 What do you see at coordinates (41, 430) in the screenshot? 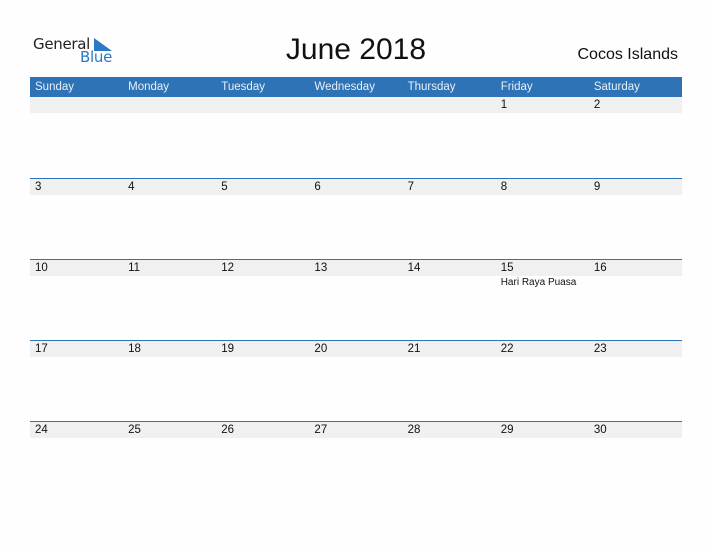
I see `day-cell: 24` at bounding box center [41, 430].